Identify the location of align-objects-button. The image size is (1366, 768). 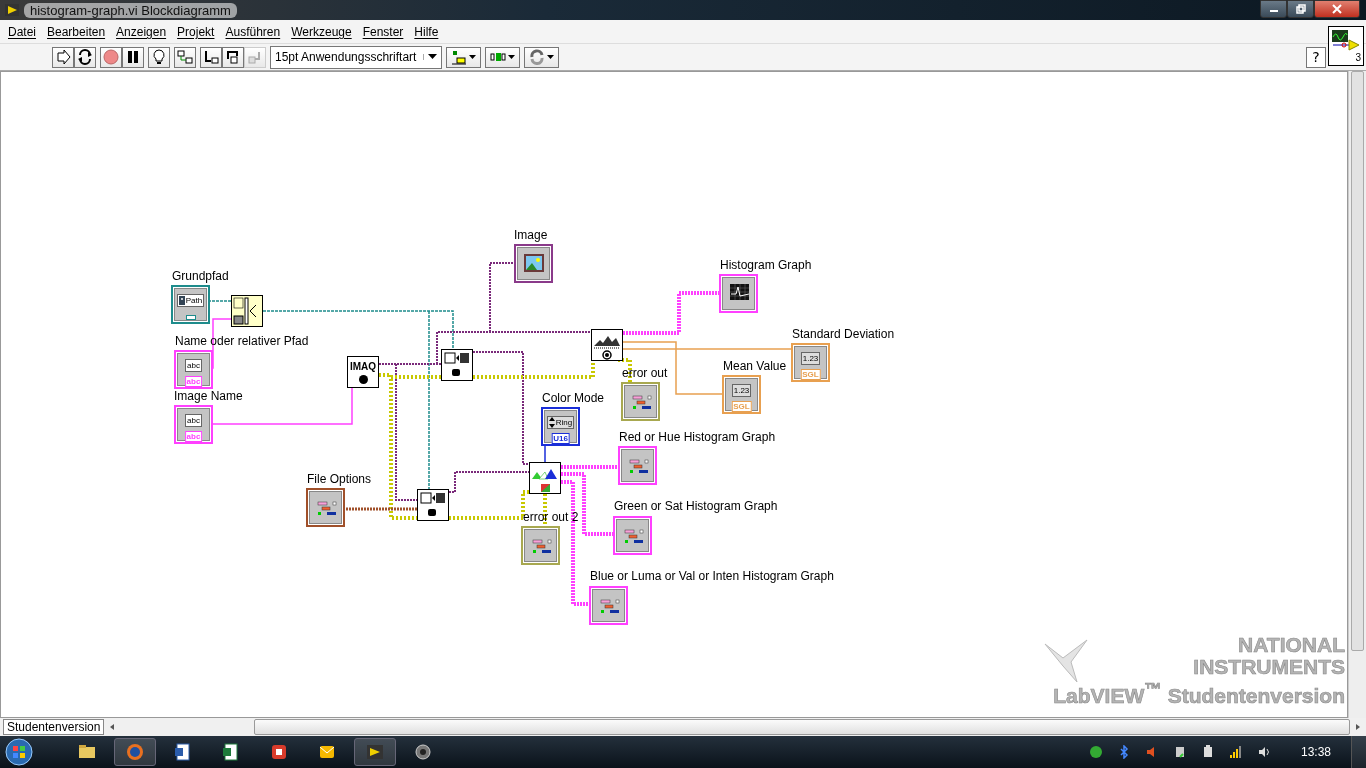
(463, 57).